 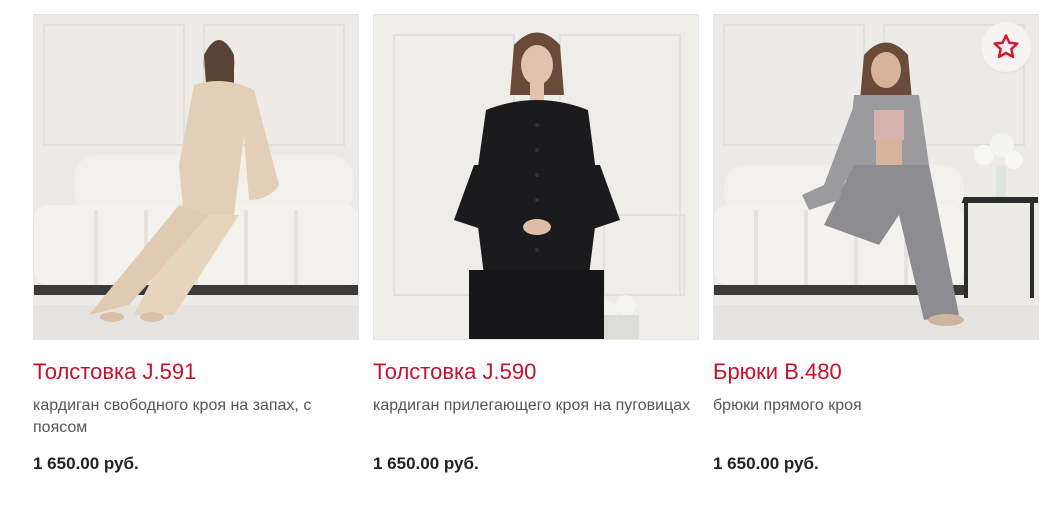 What do you see at coordinates (196, 372) in the screenshot?
I see `product-title: Толстовка J.591` at bounding box center [196, 372].